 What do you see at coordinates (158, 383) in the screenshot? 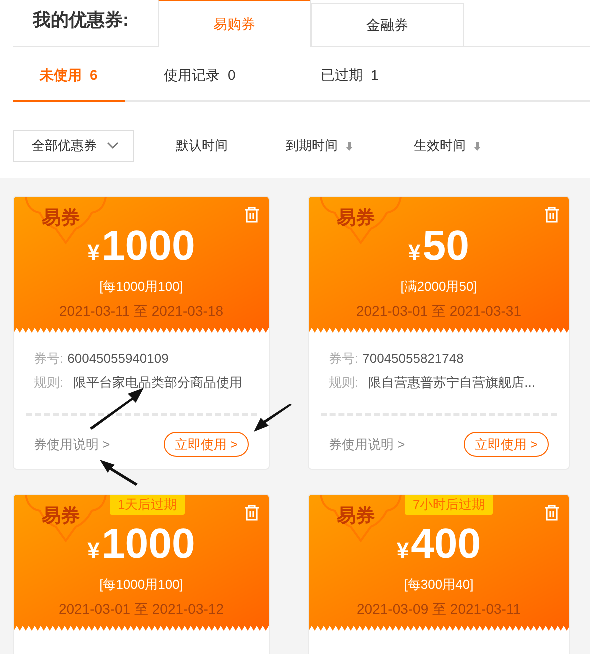
I see `coupon-rule: 限平台家电品类部分商品使用` at bounding box center [158, 383].